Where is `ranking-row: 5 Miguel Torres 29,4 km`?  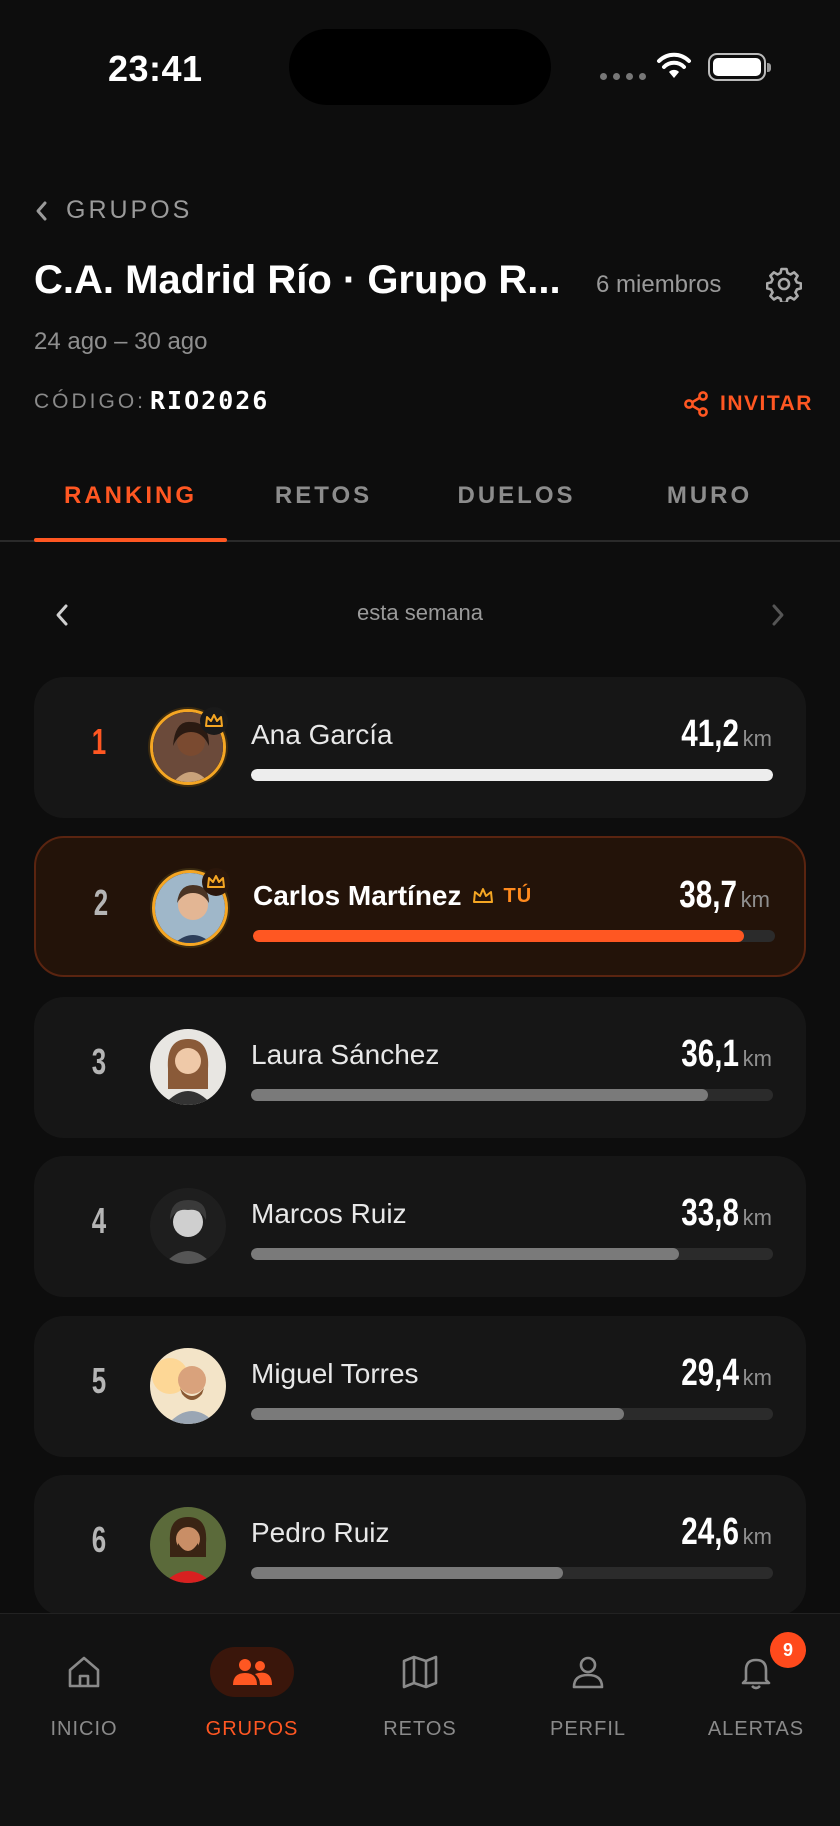 ranking-row: 5 Miguel Torres 29,4 km is located at coordinates (420, 1386).